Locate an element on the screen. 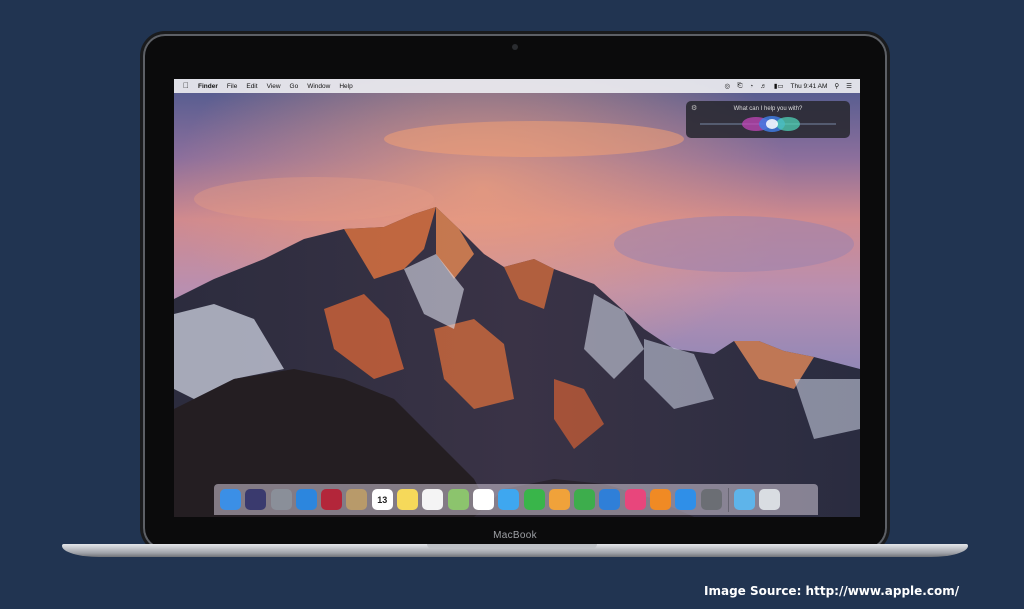 The image size is (1024, 609). calendar-date-label: 13 is located at coordinates (382, 499).